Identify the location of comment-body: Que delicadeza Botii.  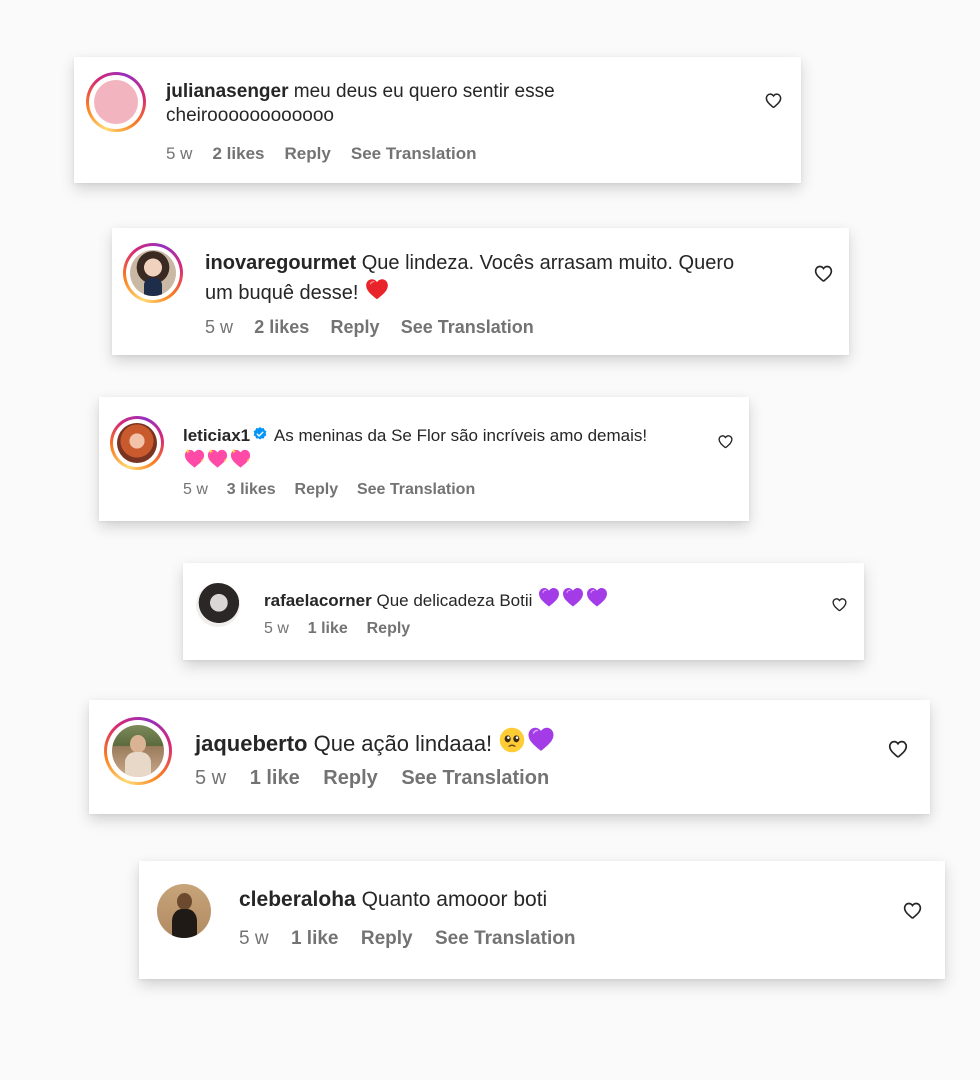
(454, 600).